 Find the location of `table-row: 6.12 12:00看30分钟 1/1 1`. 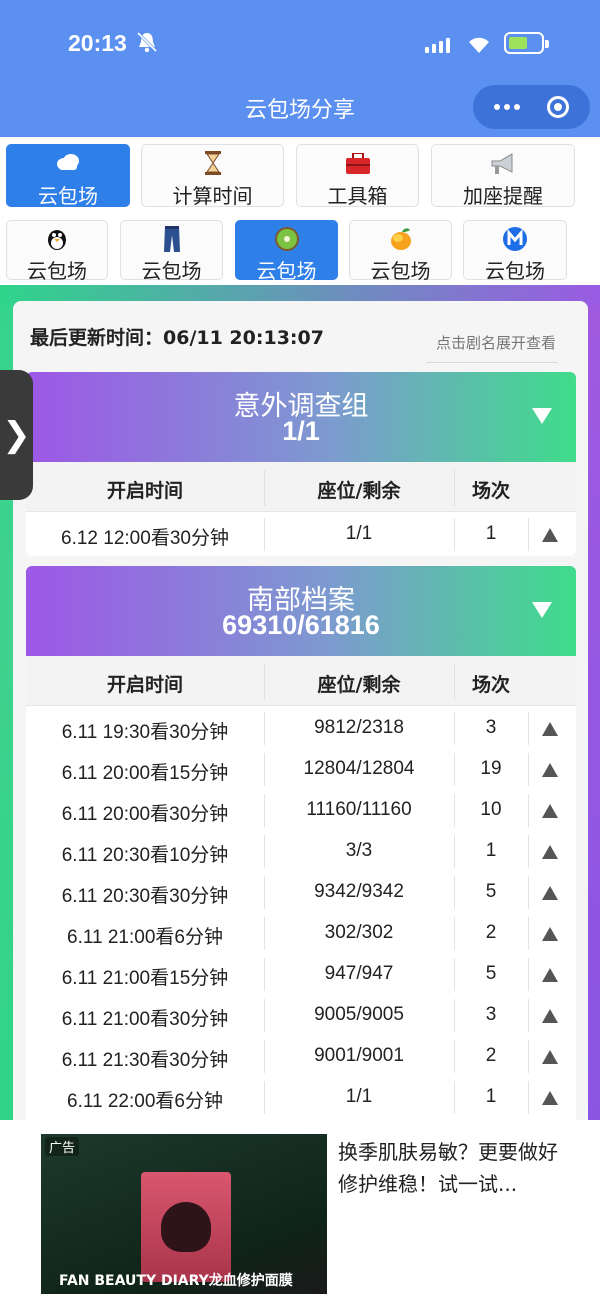

table-row: 6.12 12:00看30分钟 1/1 1 is located at coordinates (301, 534).